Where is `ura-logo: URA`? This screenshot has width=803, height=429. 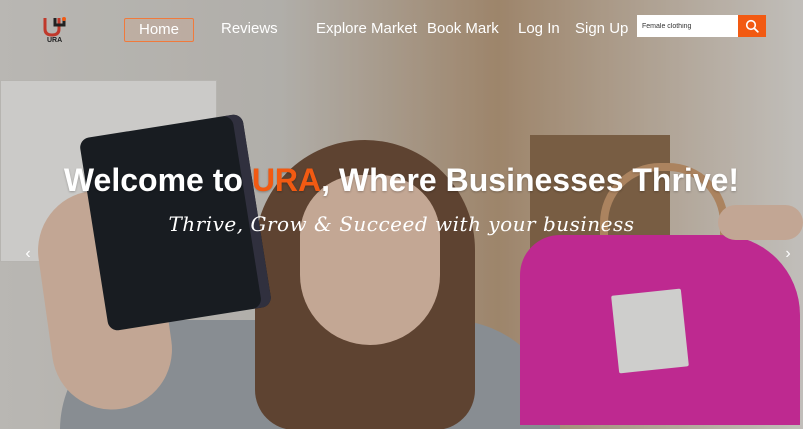 ura-logo: URA is located at coordinates (55, 29).